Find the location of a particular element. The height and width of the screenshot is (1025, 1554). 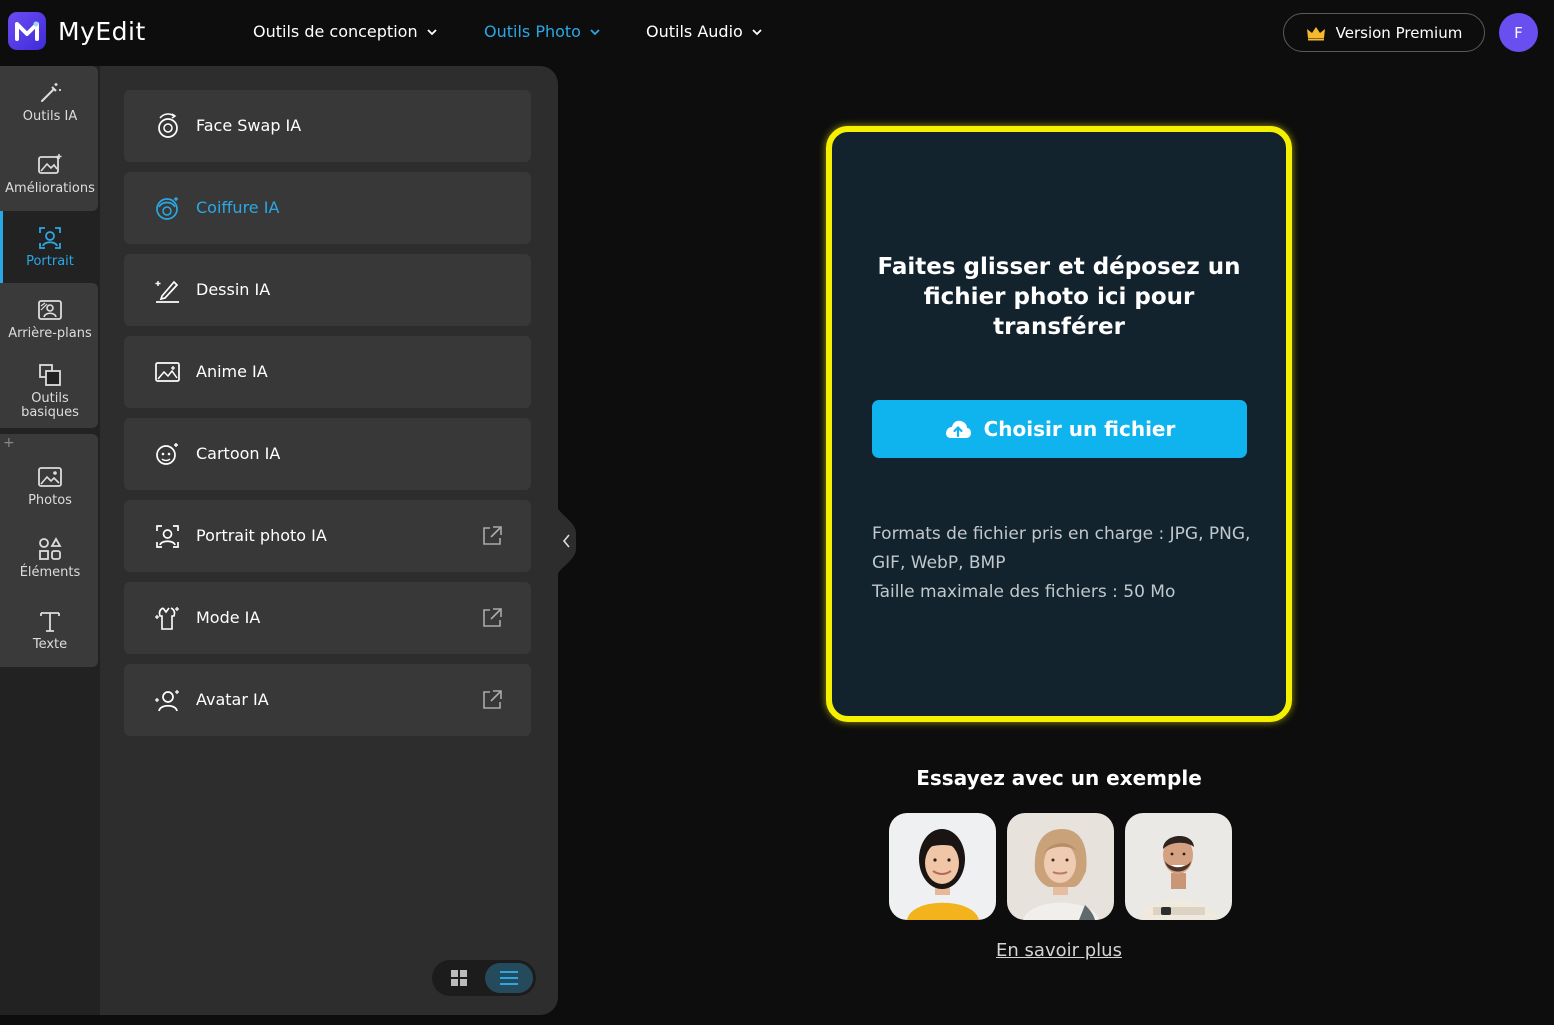

tool-cartoon: Cartoon IA is located at coordinates (327, 454).